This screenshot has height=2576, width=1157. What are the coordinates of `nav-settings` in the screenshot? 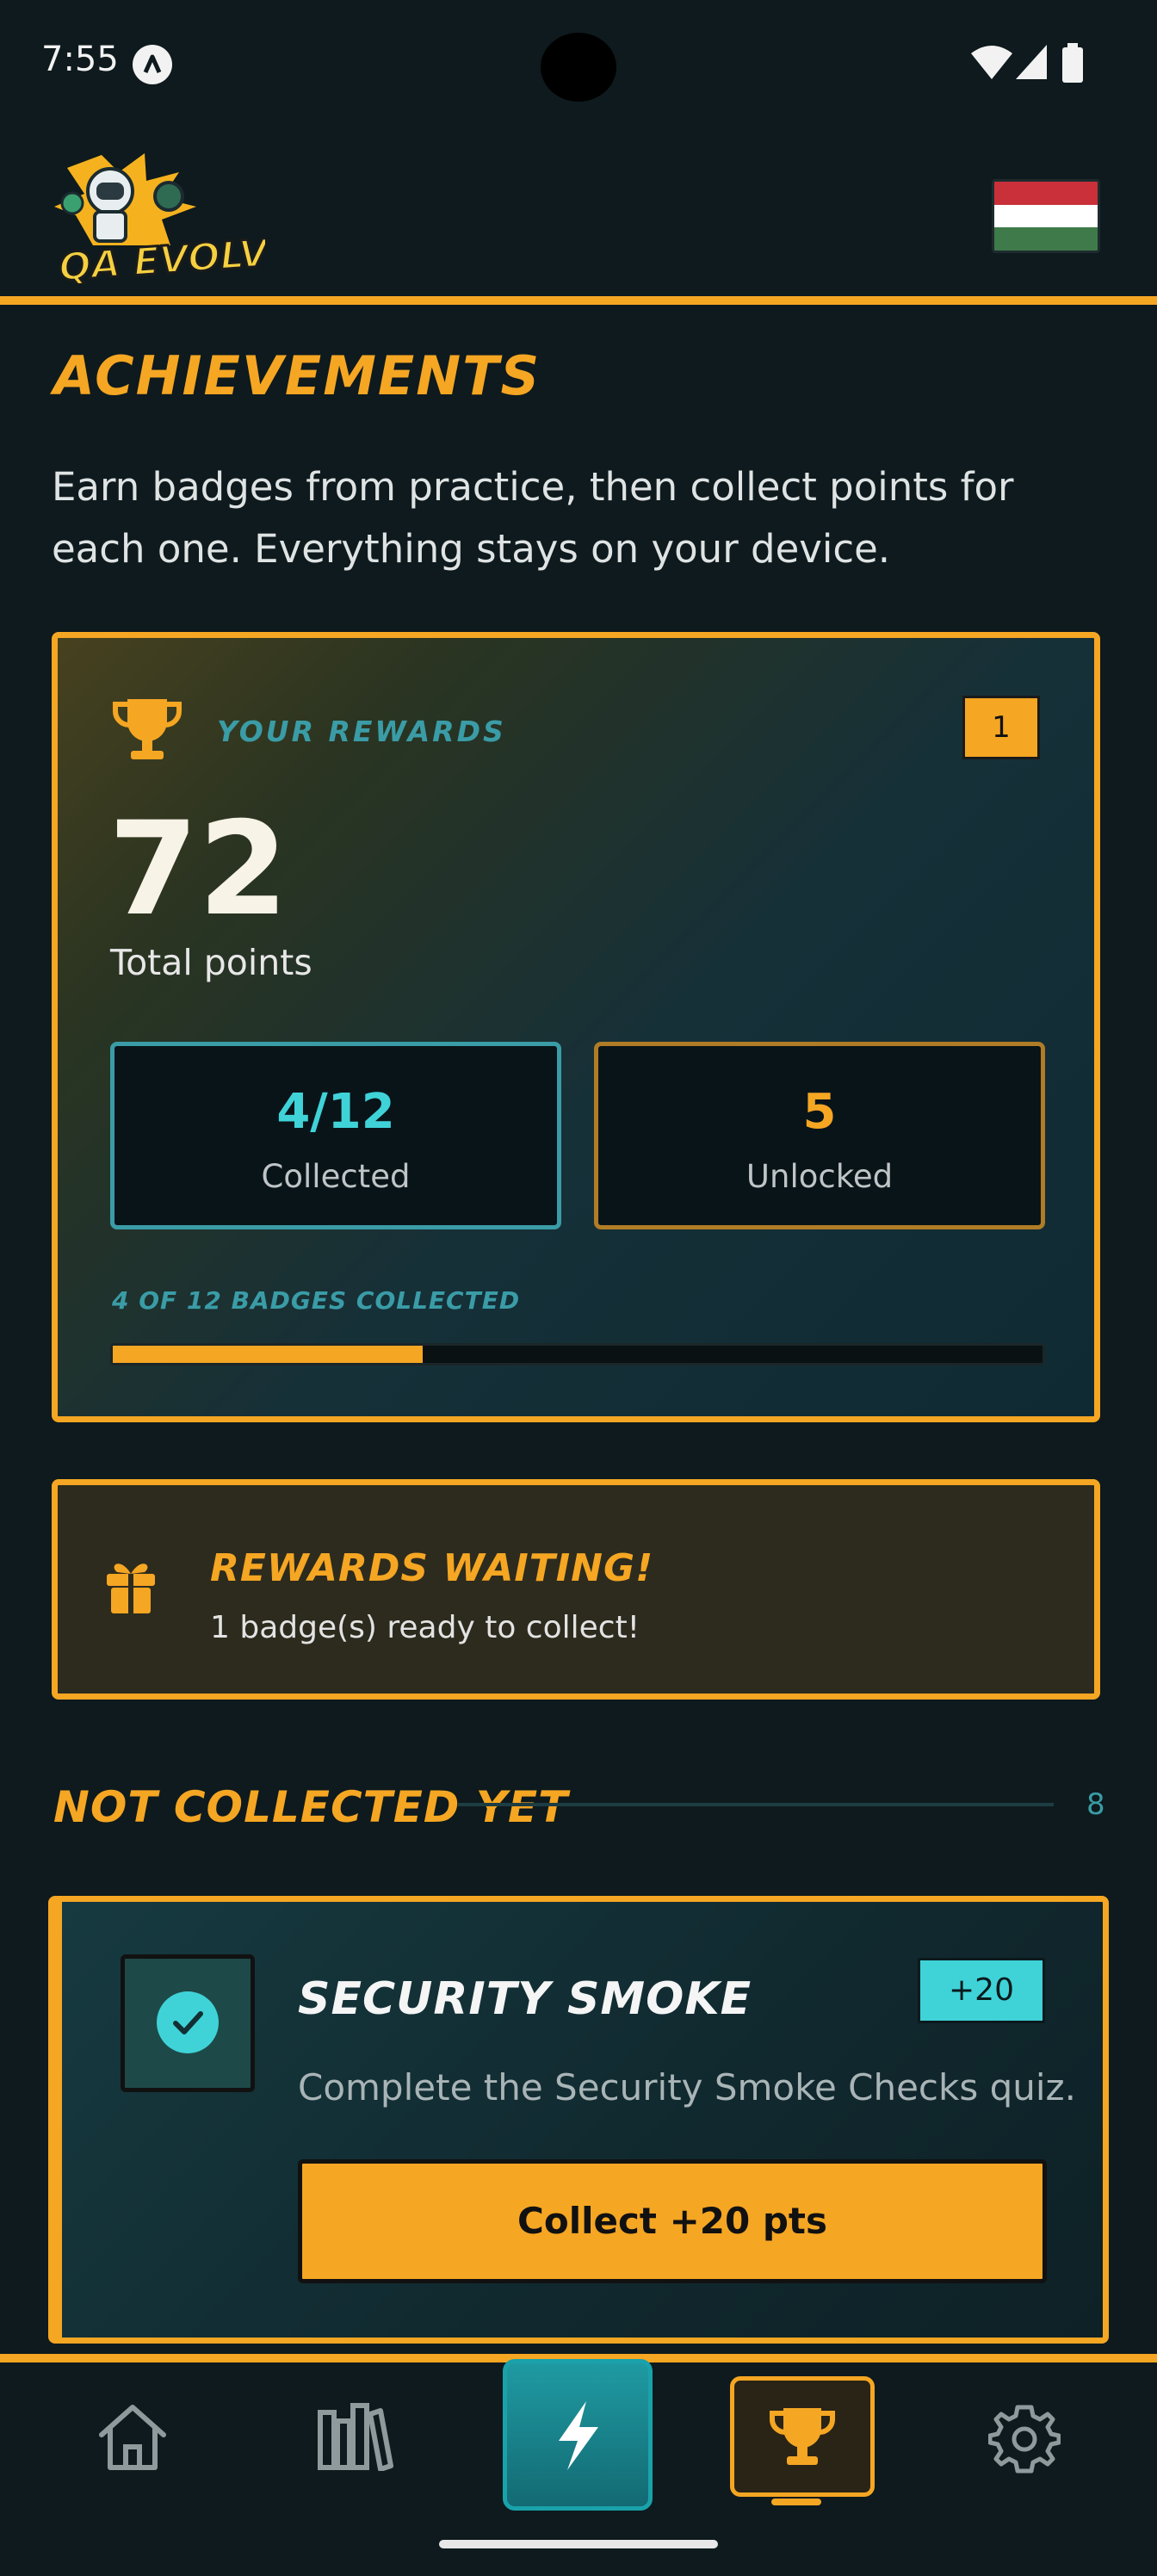 It's located at (1024, 2440).